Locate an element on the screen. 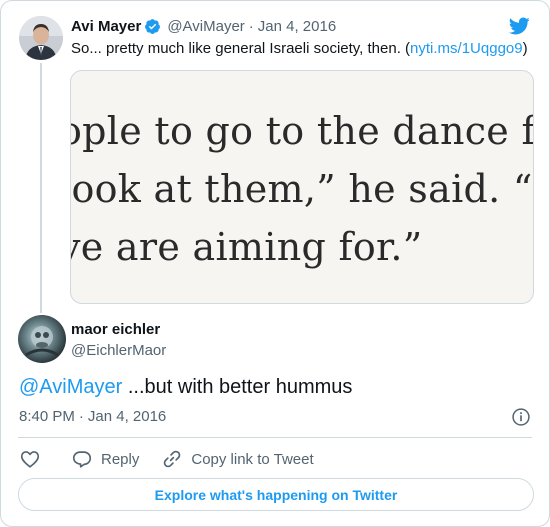 Image resolution: width=550 pixels, height=527 pixels. copy-link-button: Copy link to Tweet is located at coordinates (237, 459).